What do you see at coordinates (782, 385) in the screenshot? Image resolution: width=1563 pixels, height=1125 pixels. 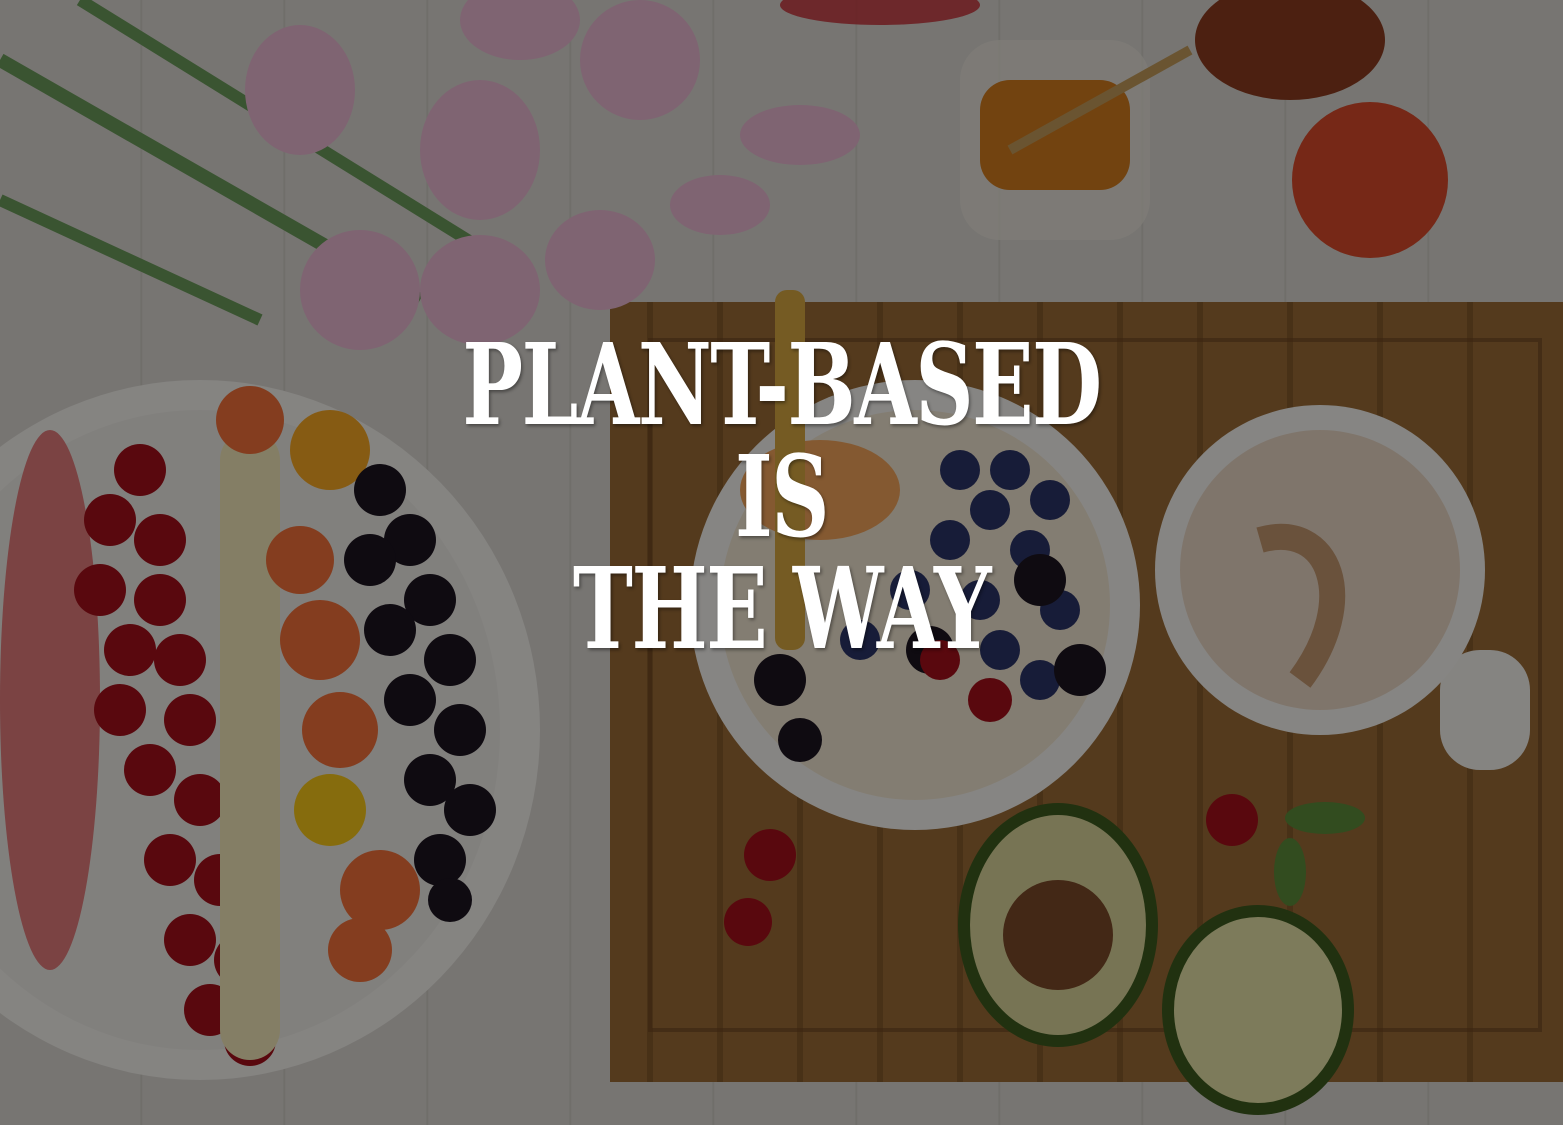 I see `headline-line-1: PLANT-BASED` at bounding box center [782, 385].